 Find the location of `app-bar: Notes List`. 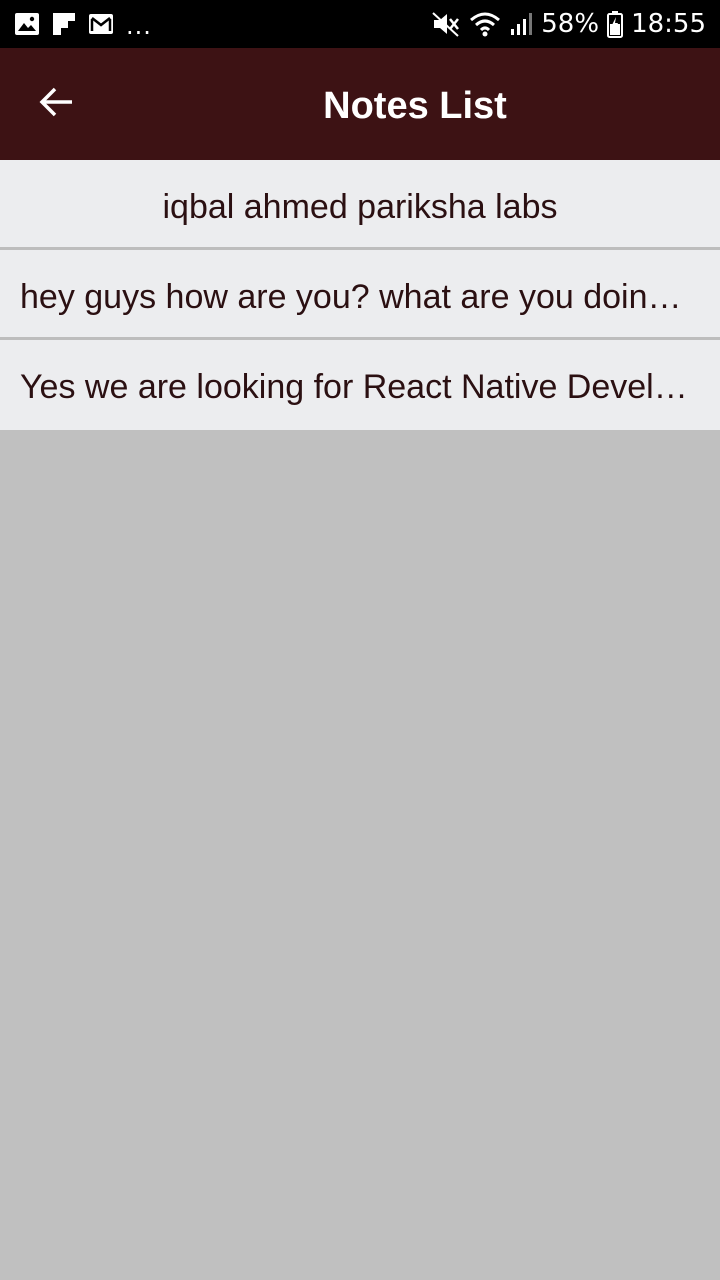

app-bar: Notes List is located at coordinates (360, 104).